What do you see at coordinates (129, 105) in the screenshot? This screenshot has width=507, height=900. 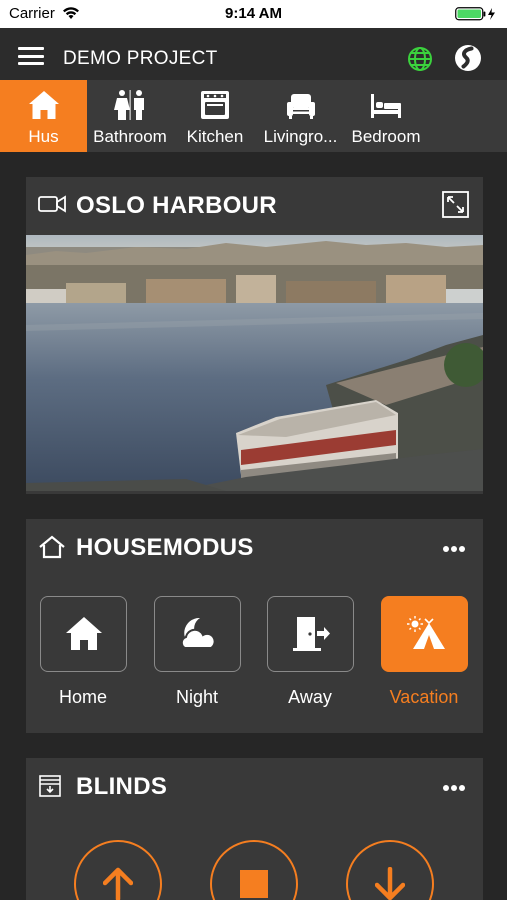 I see `restroom-icon` at bounding box center [129, 105].